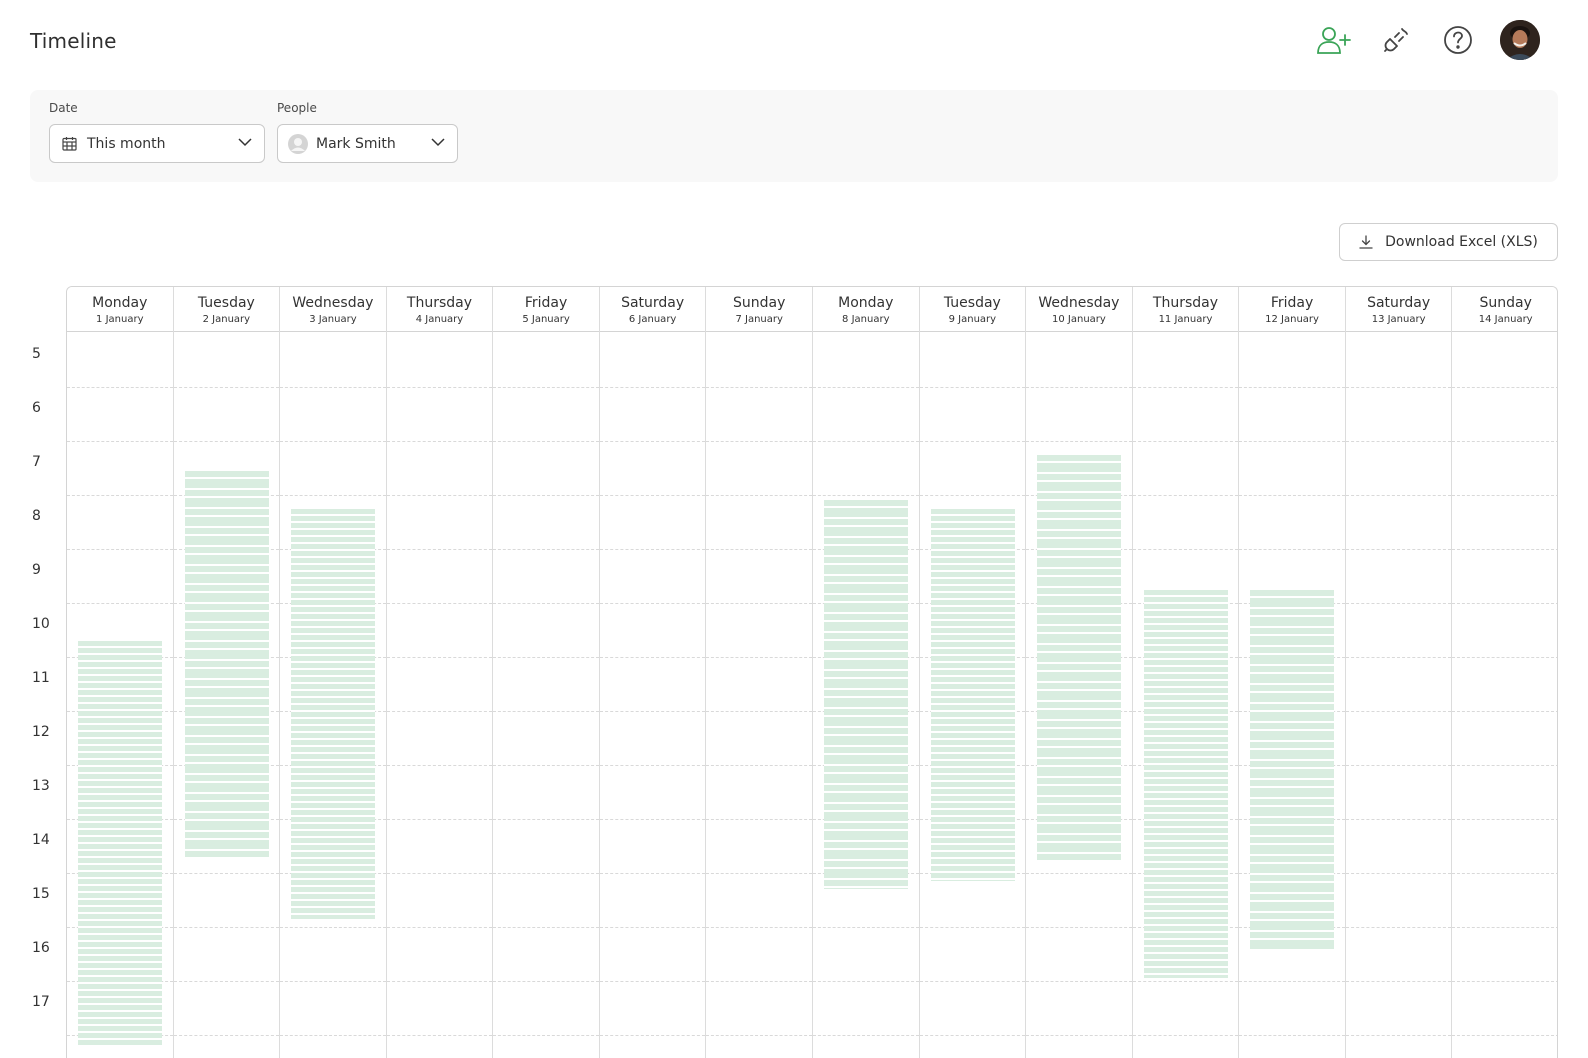 The image size is (1588, 1058). I want to click on people-select-value: Mark Smith, so click(356, 143).